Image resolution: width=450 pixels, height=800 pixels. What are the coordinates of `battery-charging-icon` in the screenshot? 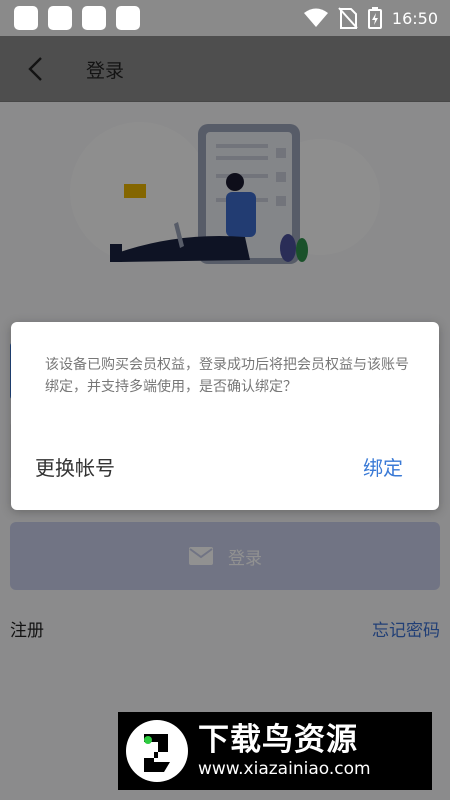 It's located at (374, 18).